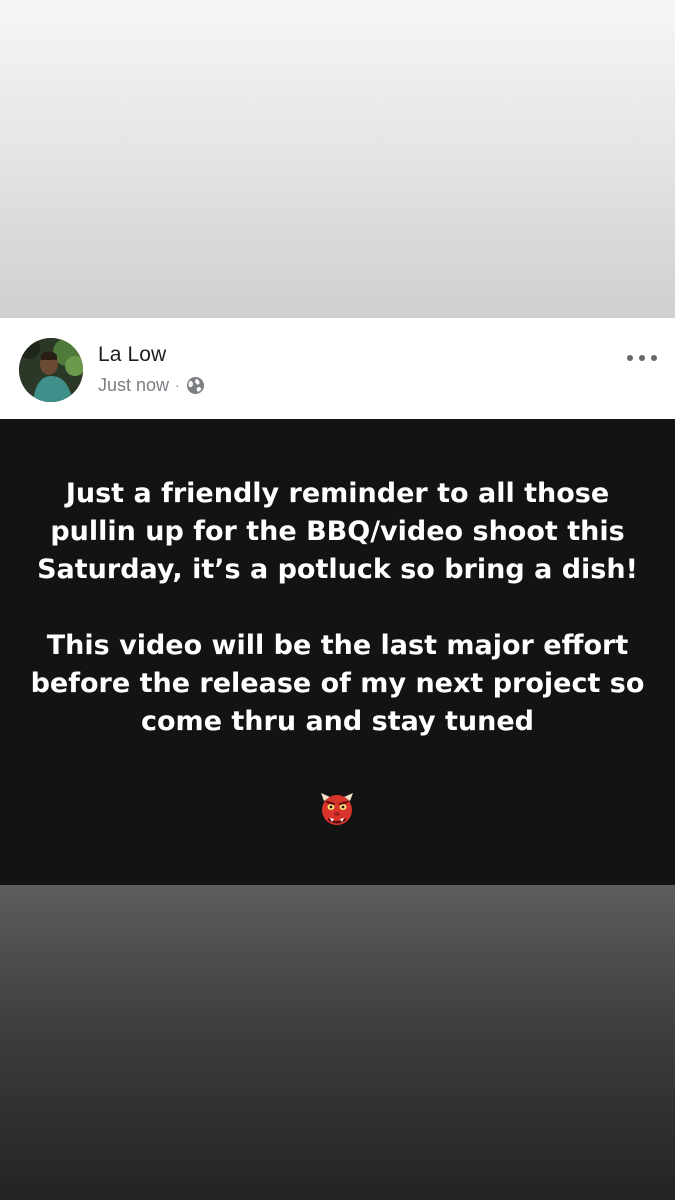 This screenshot has width=675, height=1200. I want to click on post-timestamp: Just now, so click(133, 385).